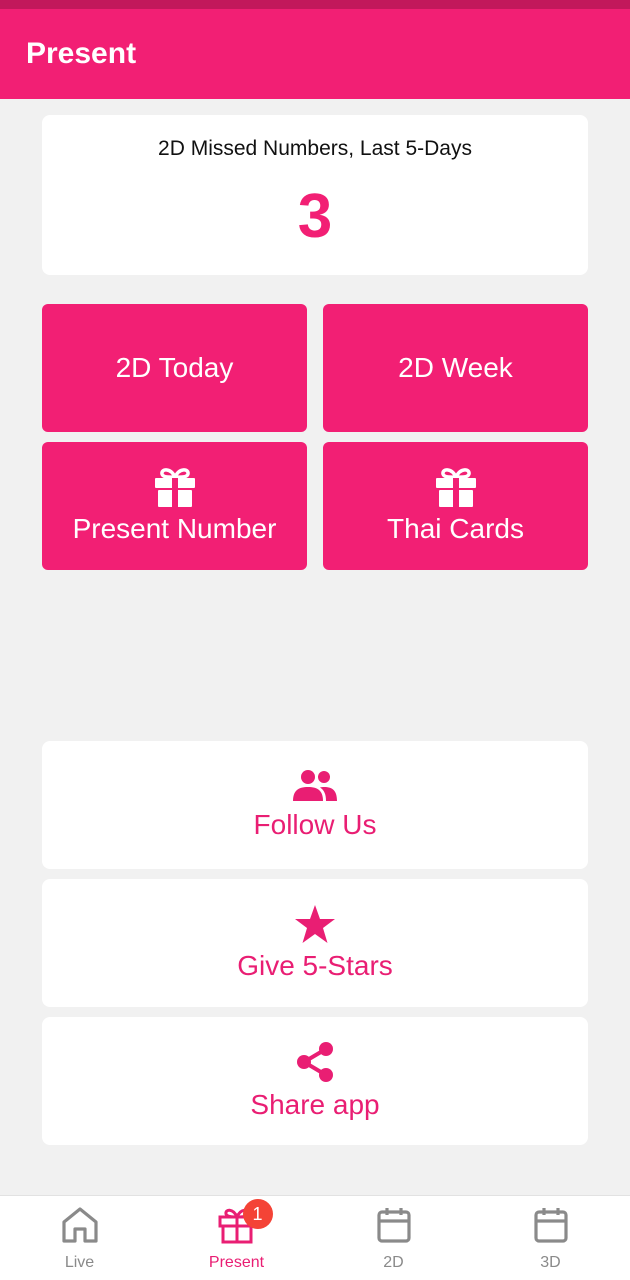 The image size is (630, 1280). I want to click on nav-label-3d: 3D, so click(550, 1262).